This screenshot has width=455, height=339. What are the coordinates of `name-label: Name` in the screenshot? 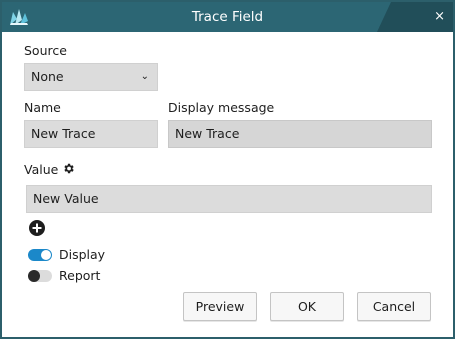 It's located at (42, 107).